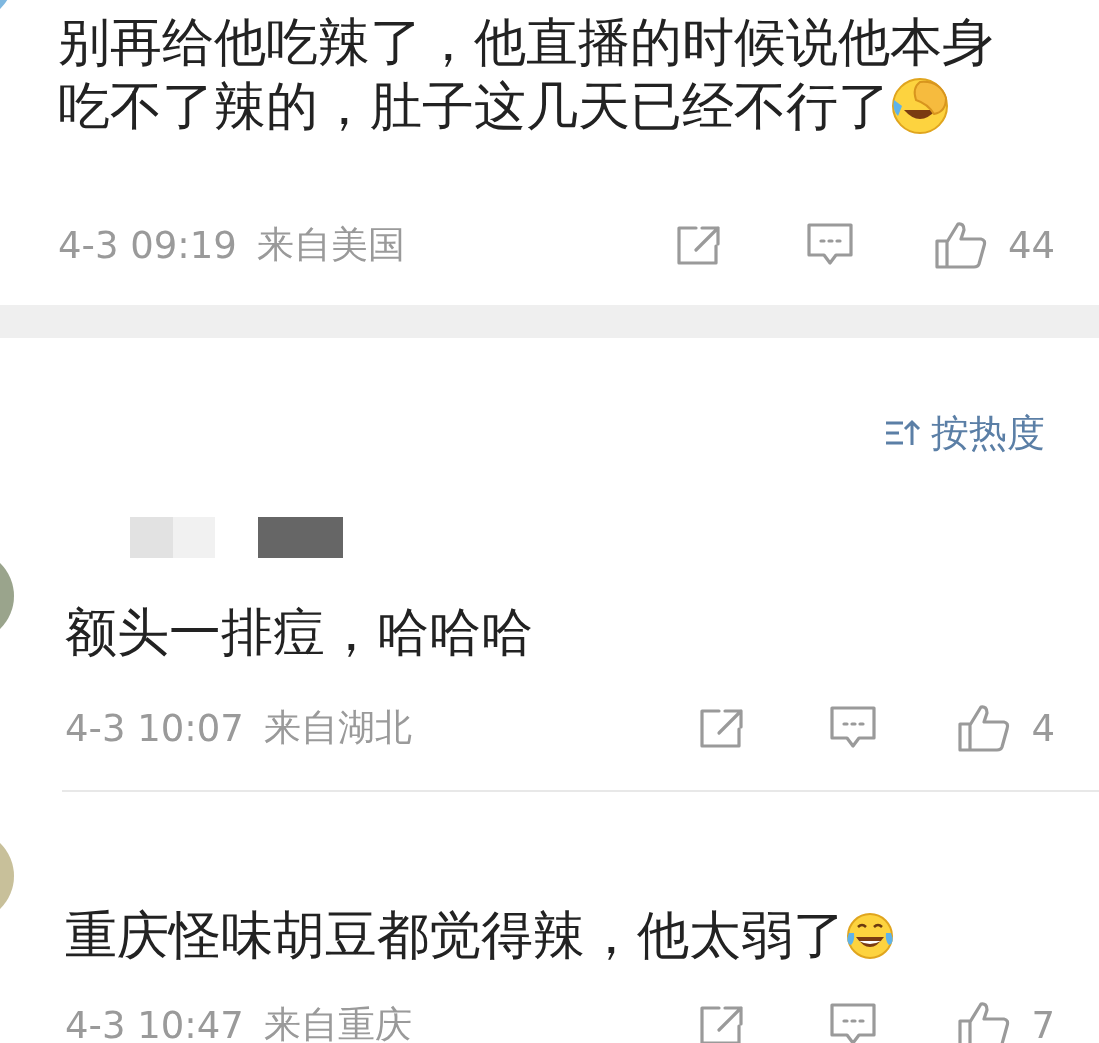 Image resolution: width=1099 pixels, height=1043 pixels. What do you see at coordinates (994, 245) in the screenshot?
I see `like-button: 44` at bounding box center [994, 245].